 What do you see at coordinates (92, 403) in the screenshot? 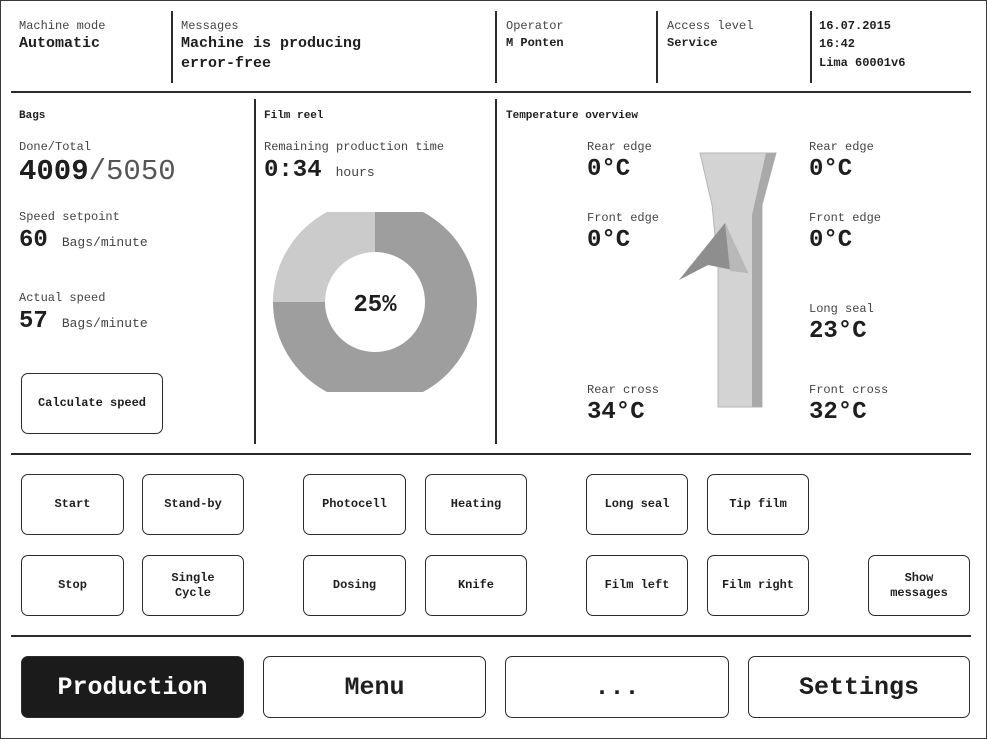
I see `calculate-speed-button: Calculate speed` at bounding box center [92, 403].